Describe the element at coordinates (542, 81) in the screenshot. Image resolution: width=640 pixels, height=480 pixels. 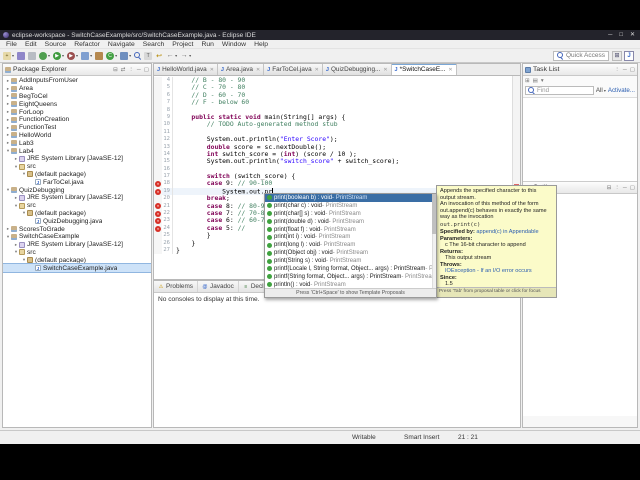
I see `filter-icon: ▾` at that location.